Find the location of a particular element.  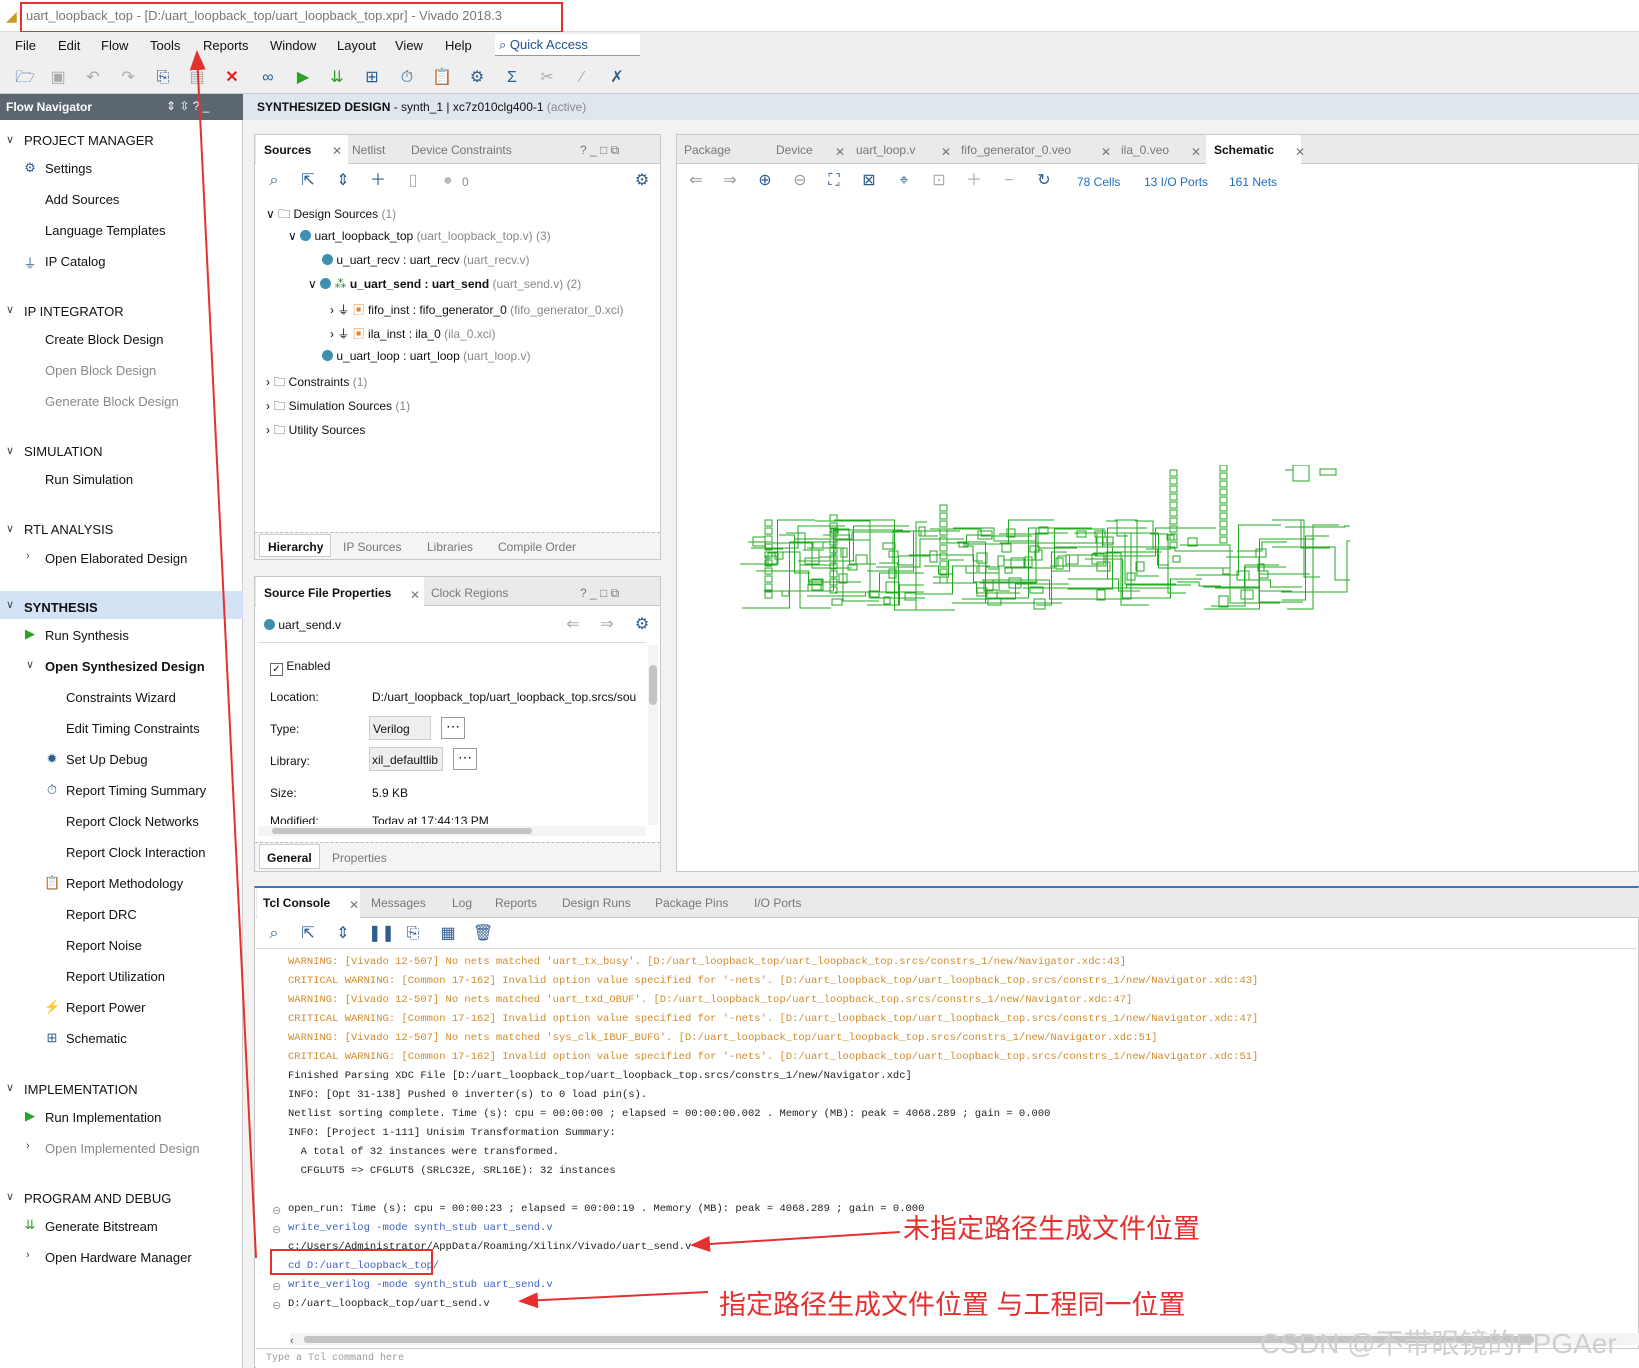

annotation-specified-path: 指定路径生成文件位置 与工程同一位置 is located at coordinates (952, 1305).